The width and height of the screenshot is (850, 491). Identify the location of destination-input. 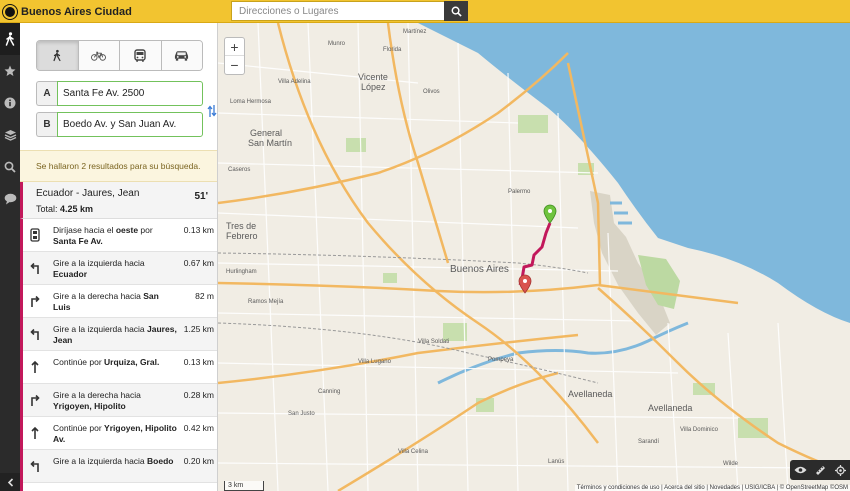
(130, 124).